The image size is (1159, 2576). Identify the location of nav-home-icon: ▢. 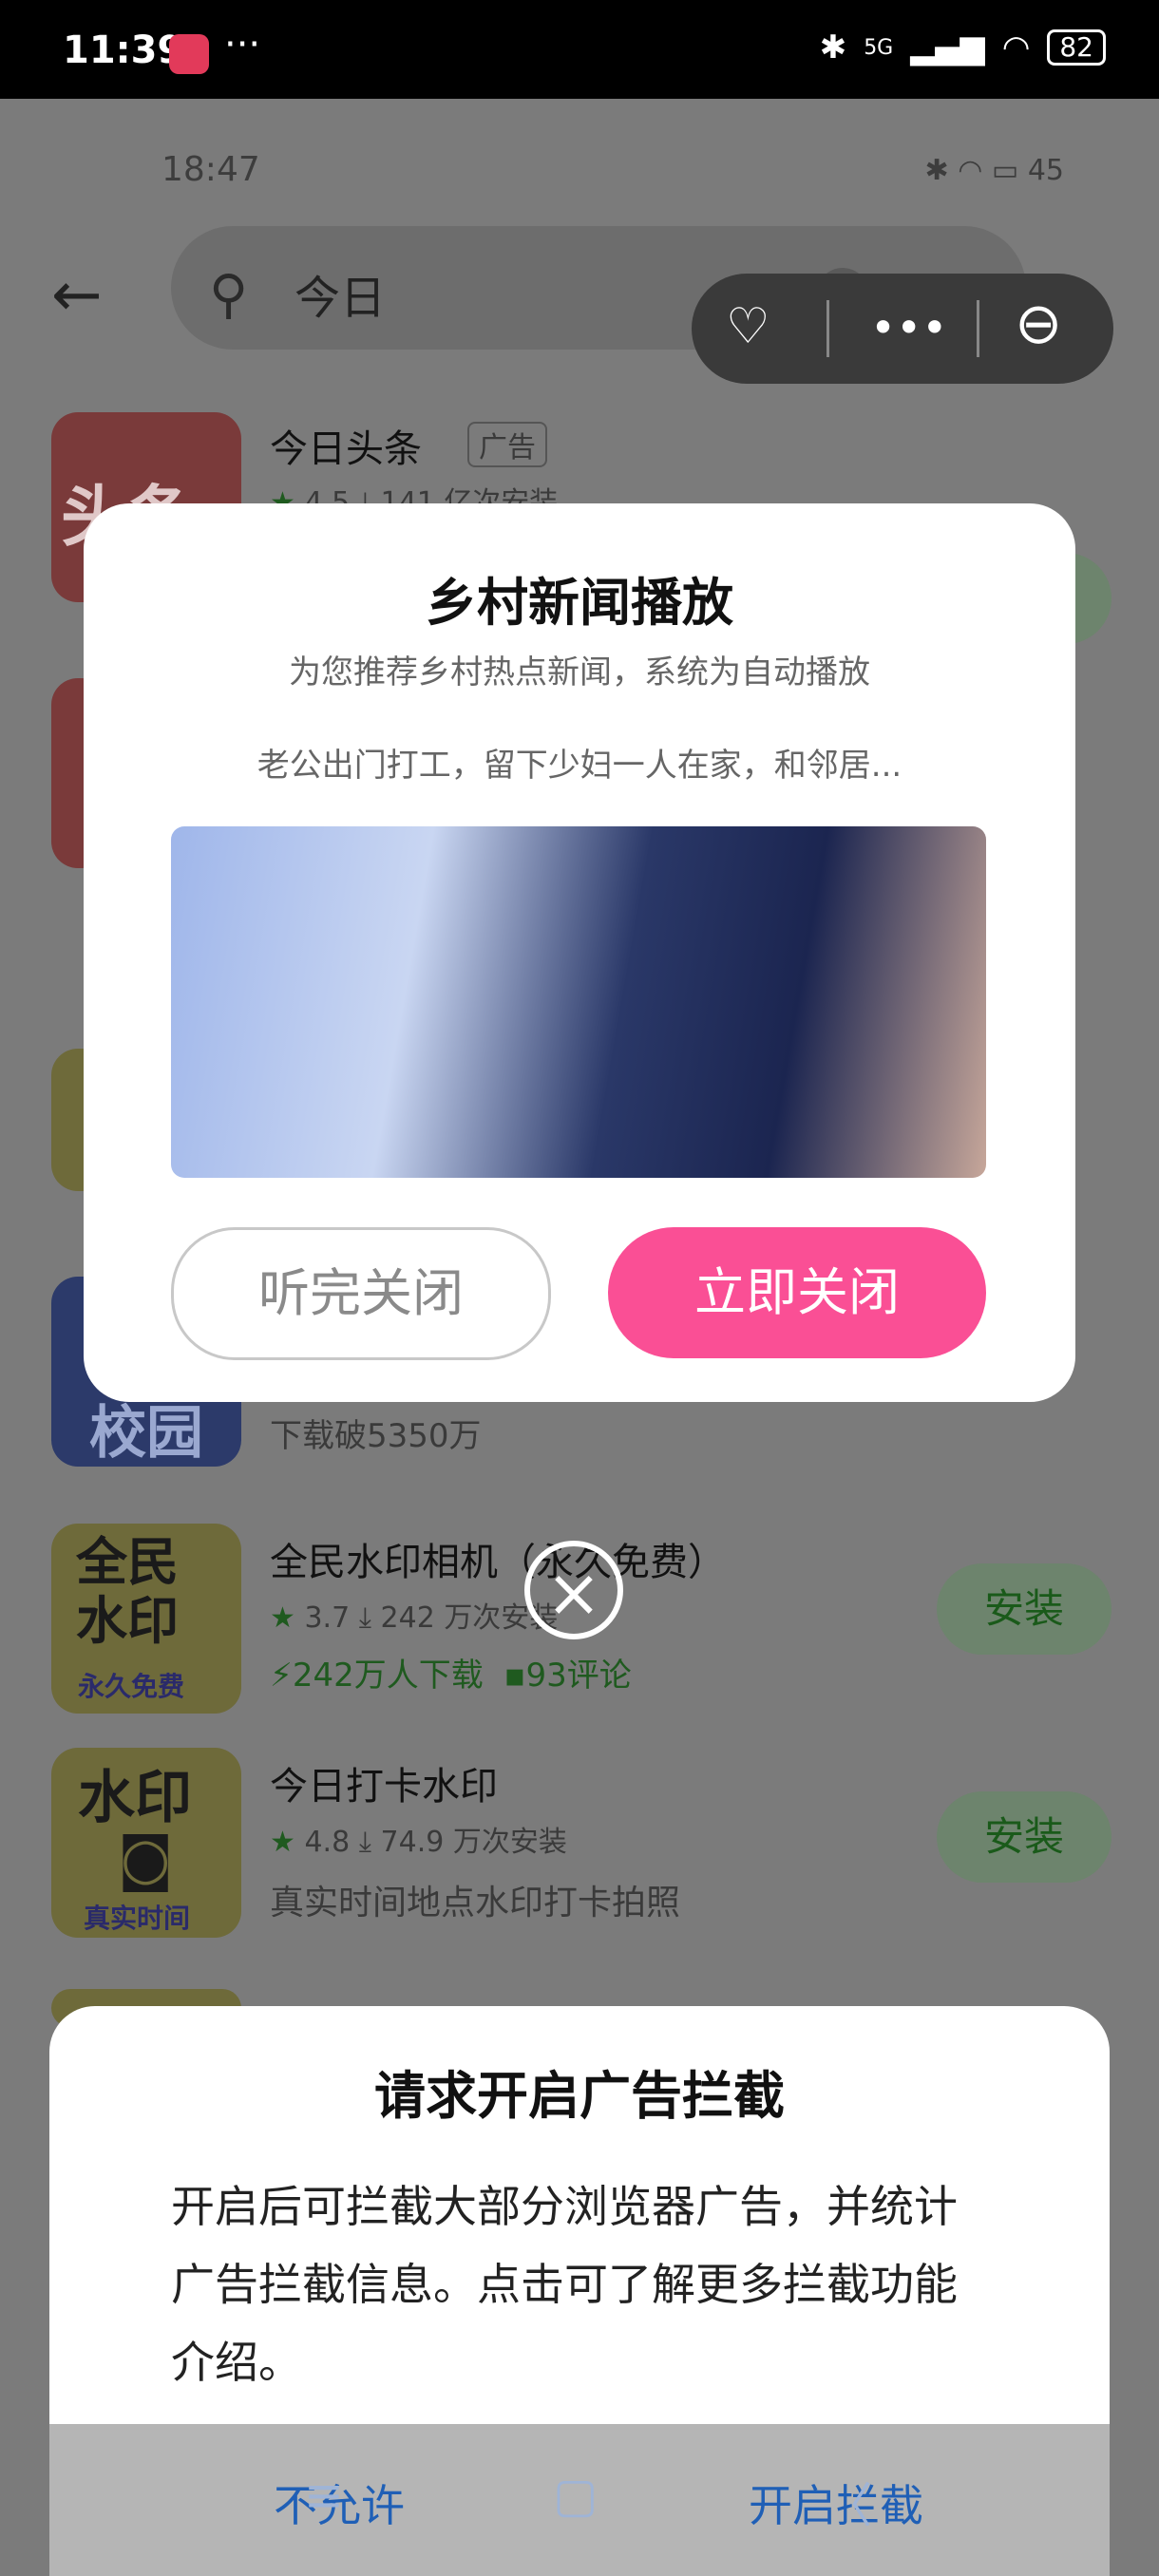
(575, 2495).